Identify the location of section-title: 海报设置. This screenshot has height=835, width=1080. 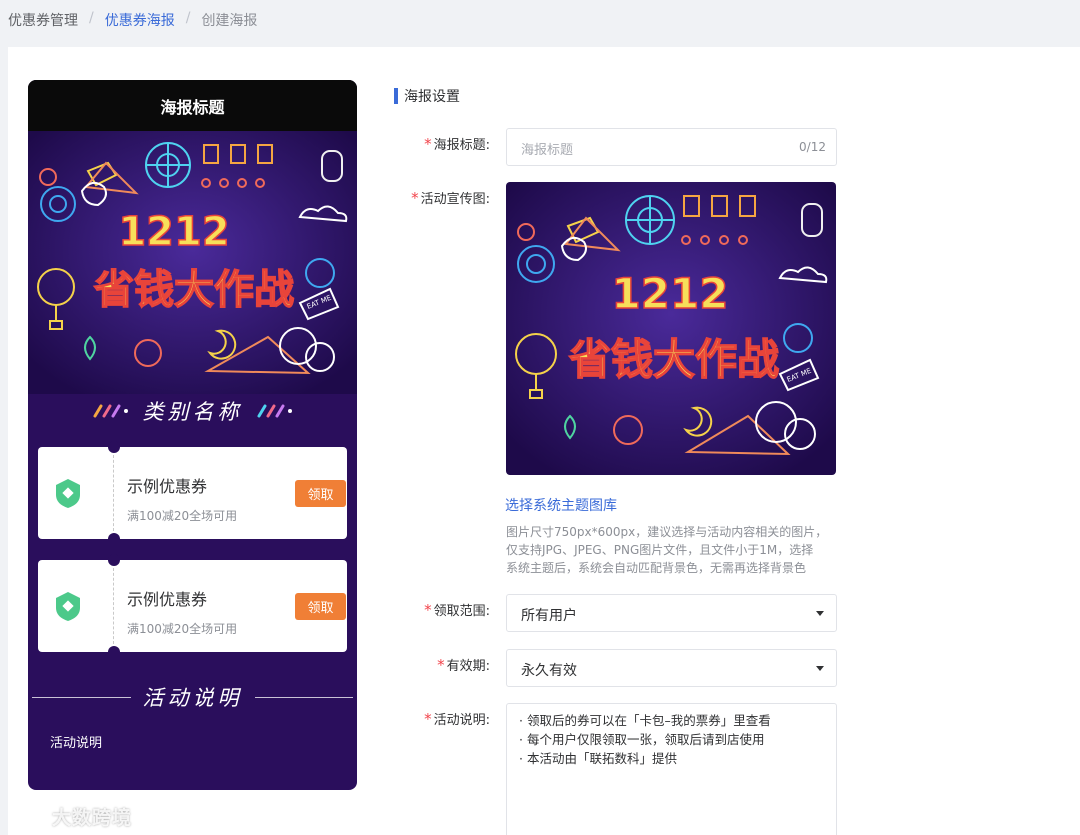
(427, 96).